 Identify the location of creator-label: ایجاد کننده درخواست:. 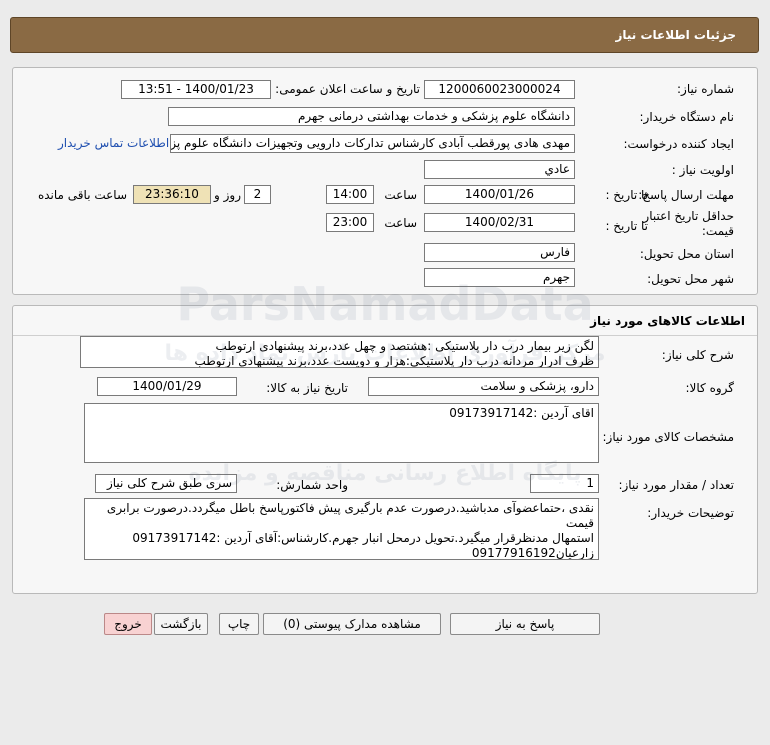
(678, 144).